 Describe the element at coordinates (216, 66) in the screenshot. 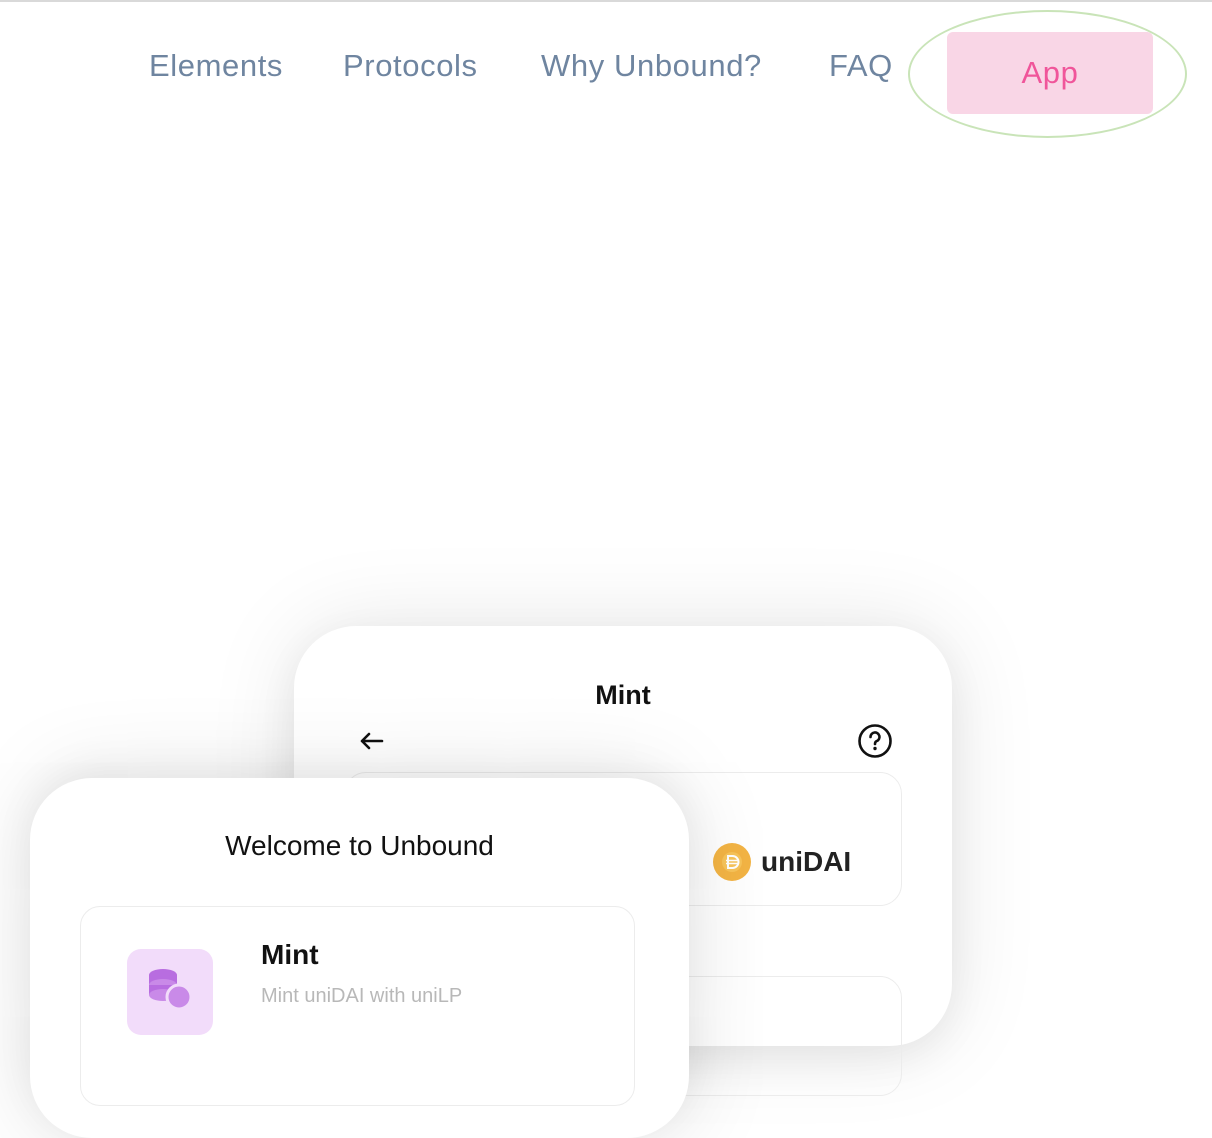

I see `nav-link-elements: Elements` at that location.